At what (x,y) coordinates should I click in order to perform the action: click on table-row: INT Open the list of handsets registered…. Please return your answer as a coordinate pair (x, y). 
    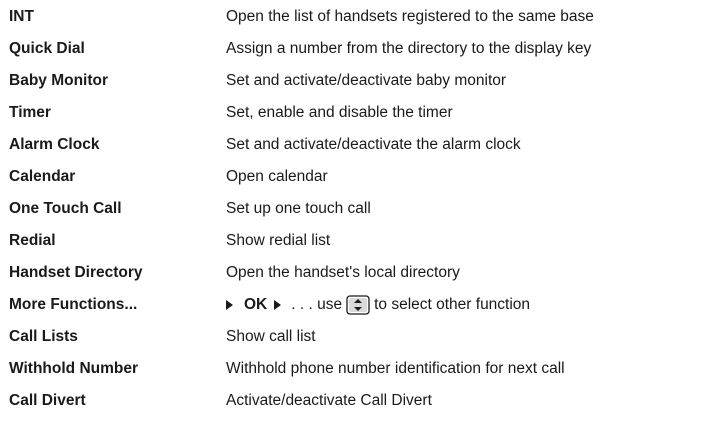
    Looking at the image, I should click on (358, 17).